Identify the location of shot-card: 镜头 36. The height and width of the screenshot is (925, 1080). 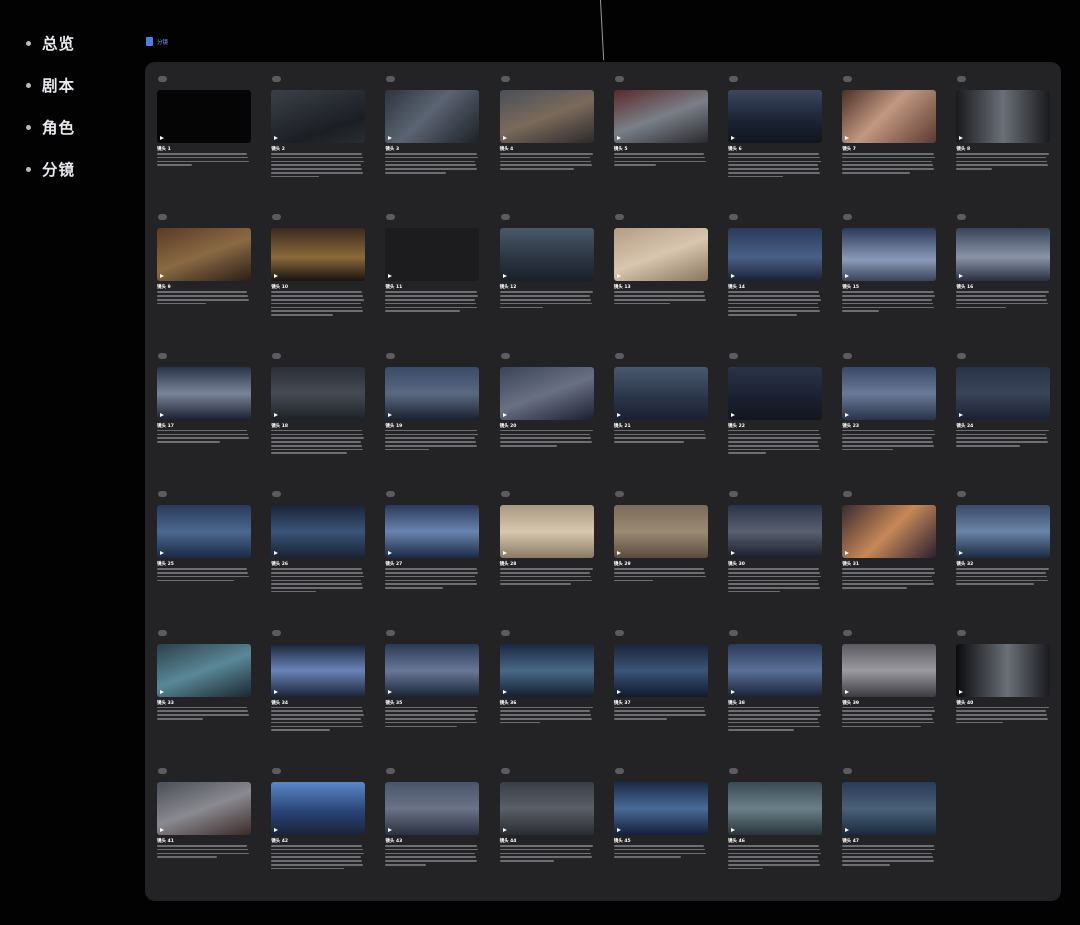
(553, 692).